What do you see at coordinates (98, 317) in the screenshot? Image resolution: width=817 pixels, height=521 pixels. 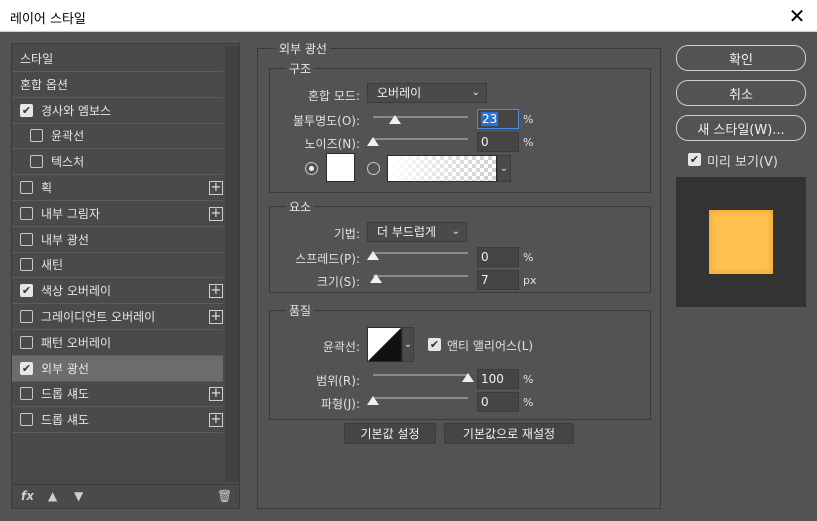 I see `style-label: 그레이디언트 오버레이` at bounding box center [98, 317].